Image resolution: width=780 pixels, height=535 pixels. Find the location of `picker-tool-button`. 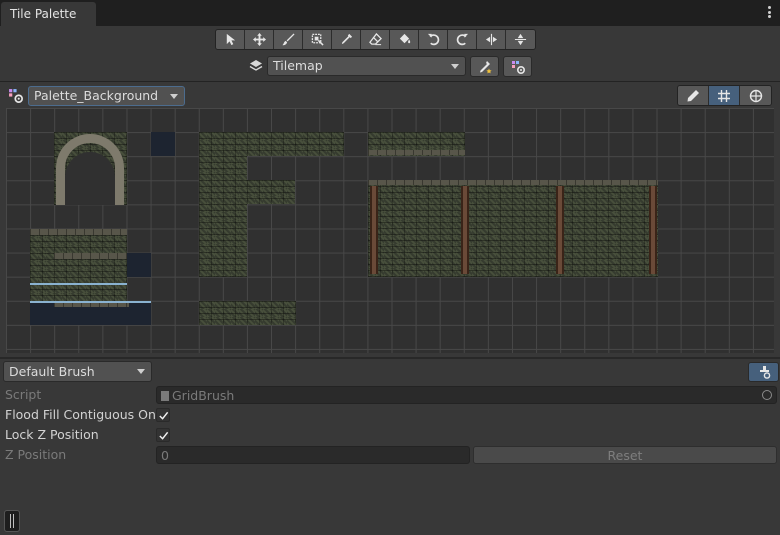

picker-tool-button is located at coordinates (346, 39).